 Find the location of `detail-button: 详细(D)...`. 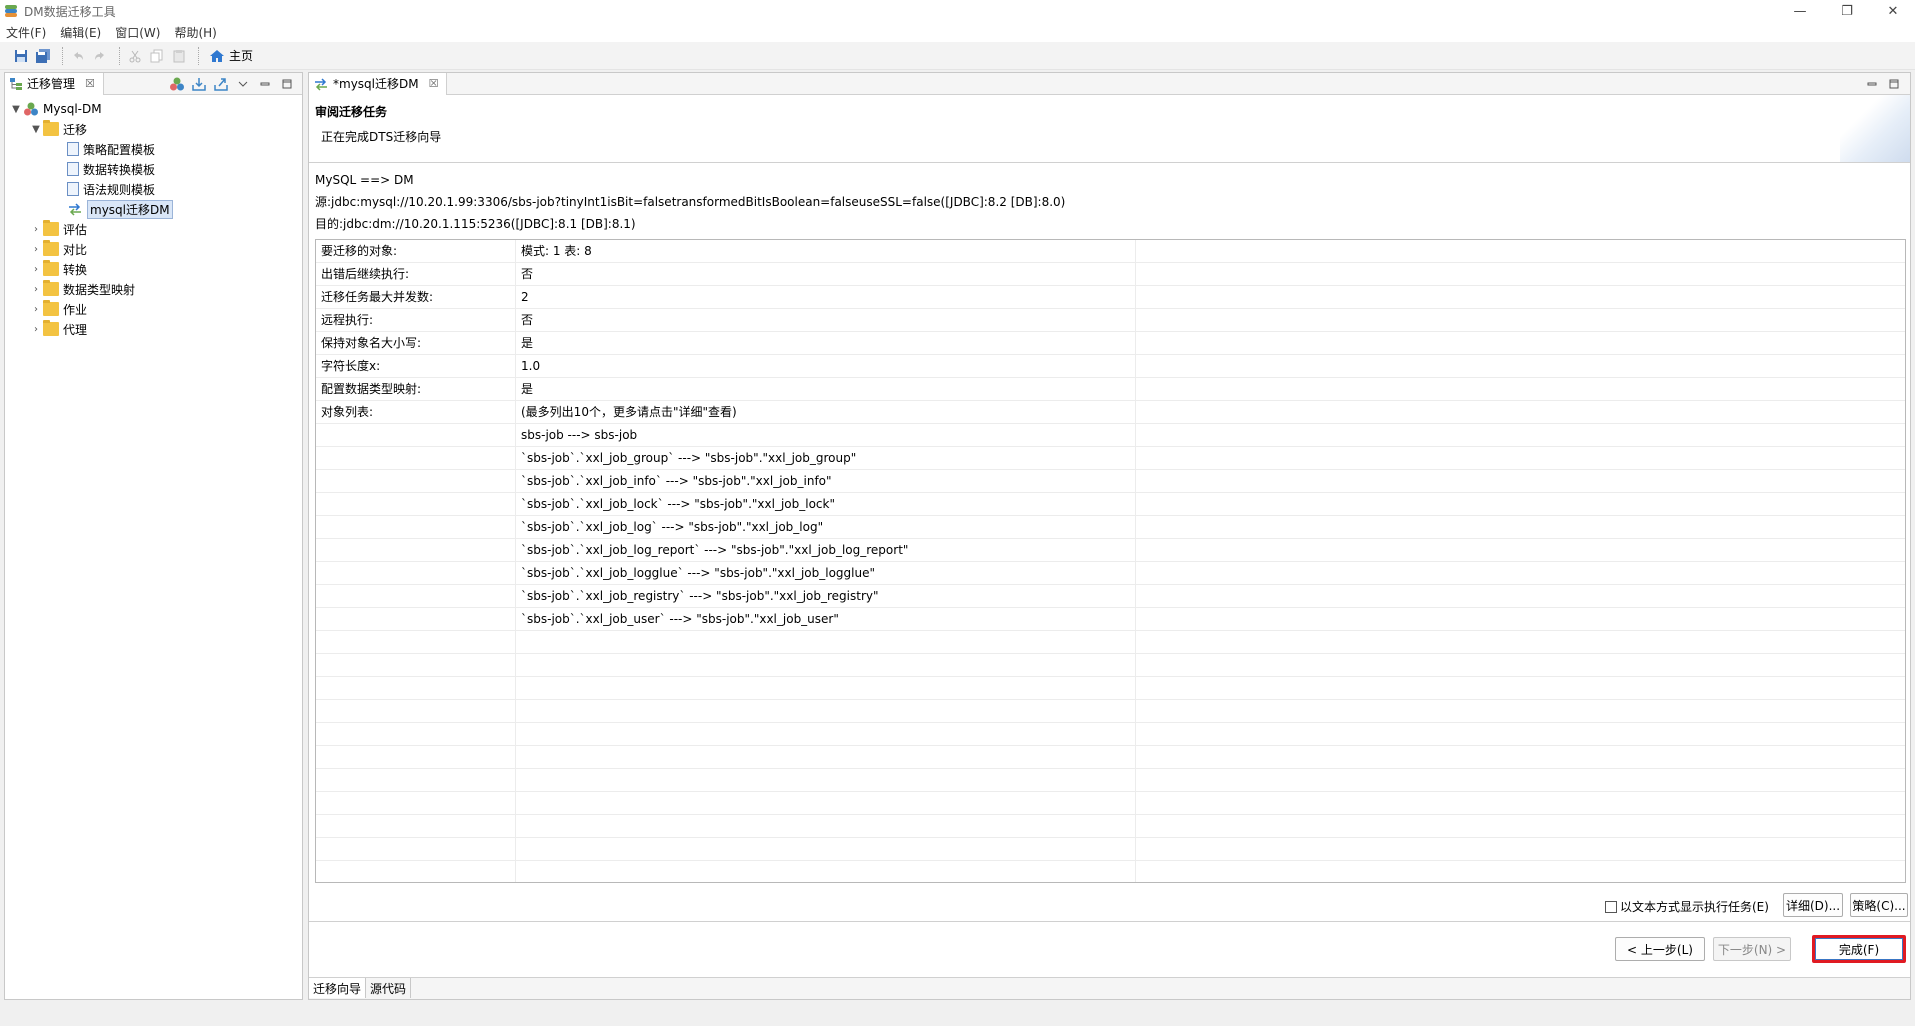

detail-button: 详细(D)... is located at coordinates (1813, 905).